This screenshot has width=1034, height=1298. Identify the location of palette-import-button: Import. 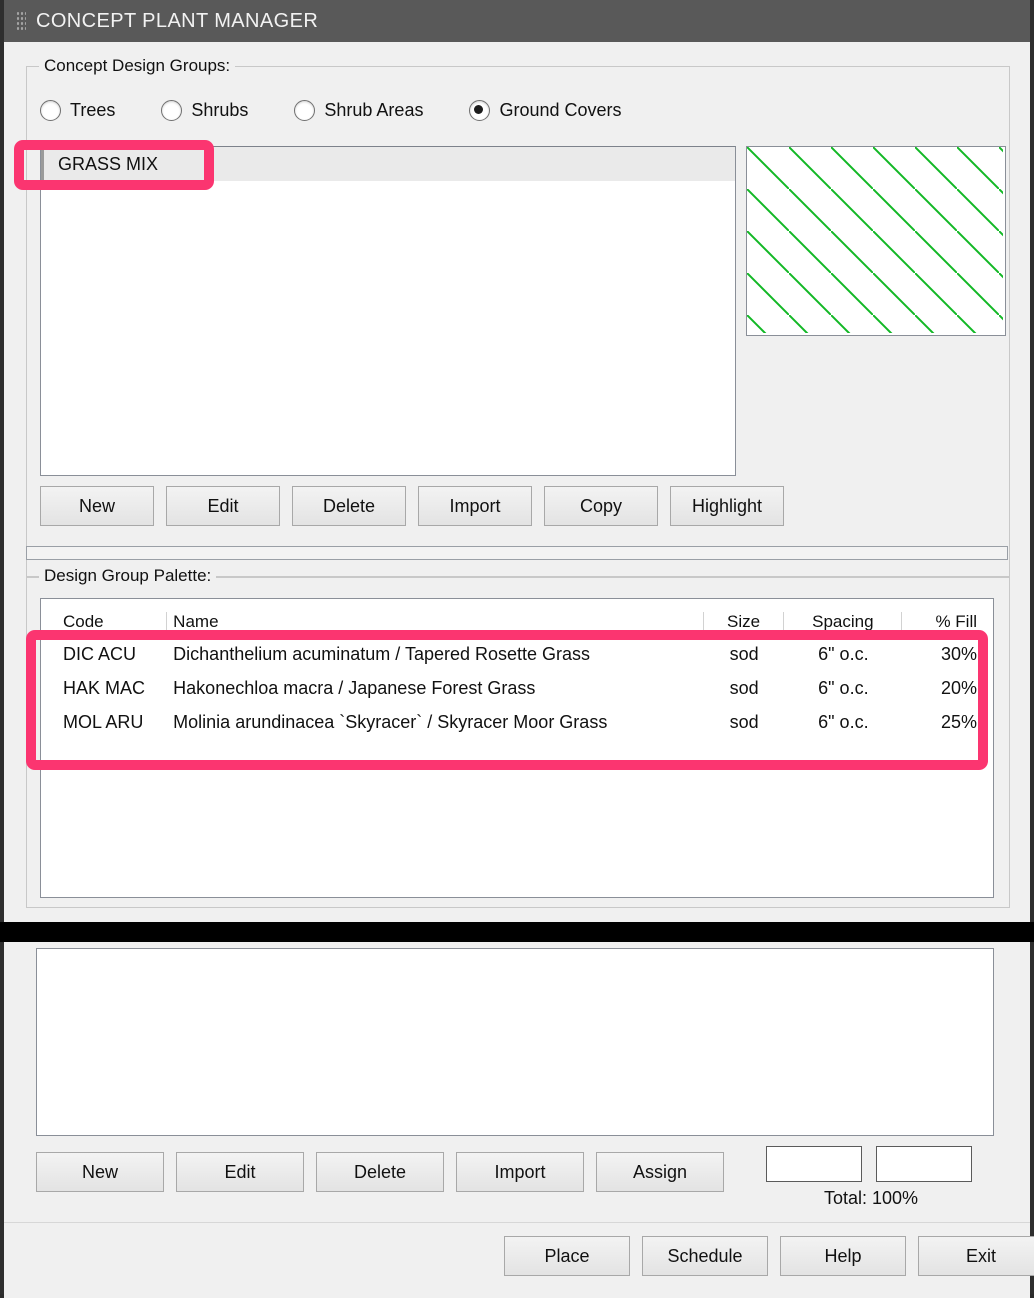
(520, 1172).